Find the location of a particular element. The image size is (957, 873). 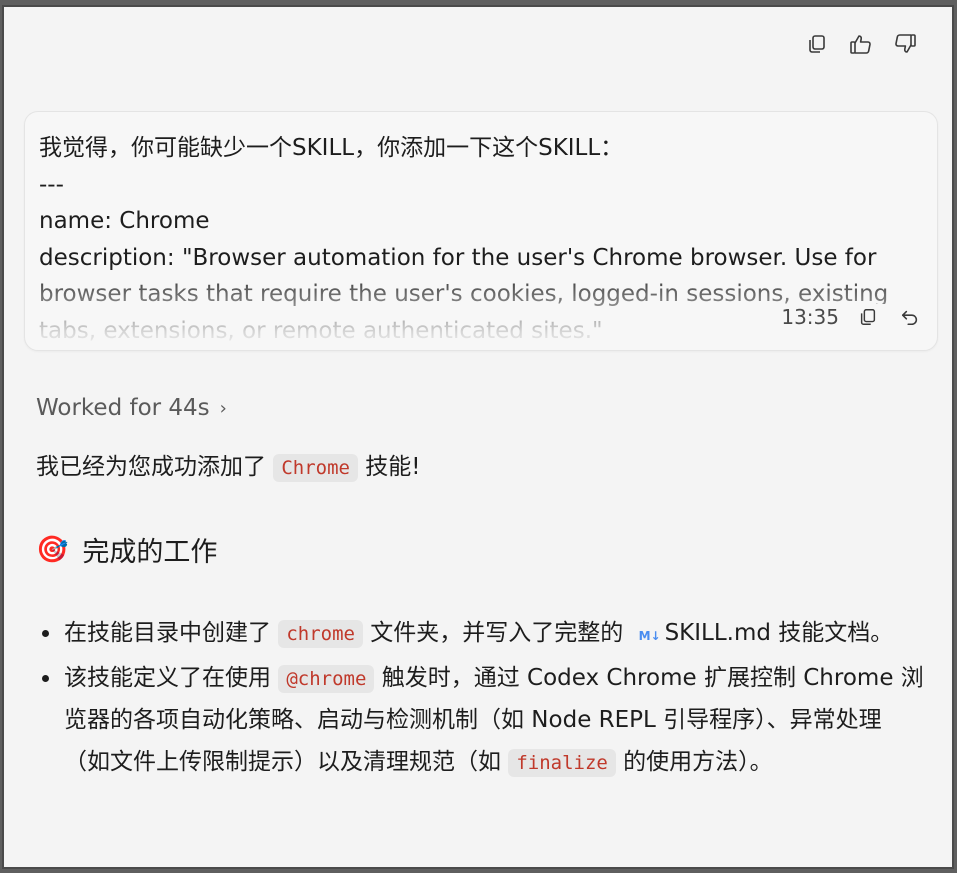

undo-icon is located at coordinates (910, 317).